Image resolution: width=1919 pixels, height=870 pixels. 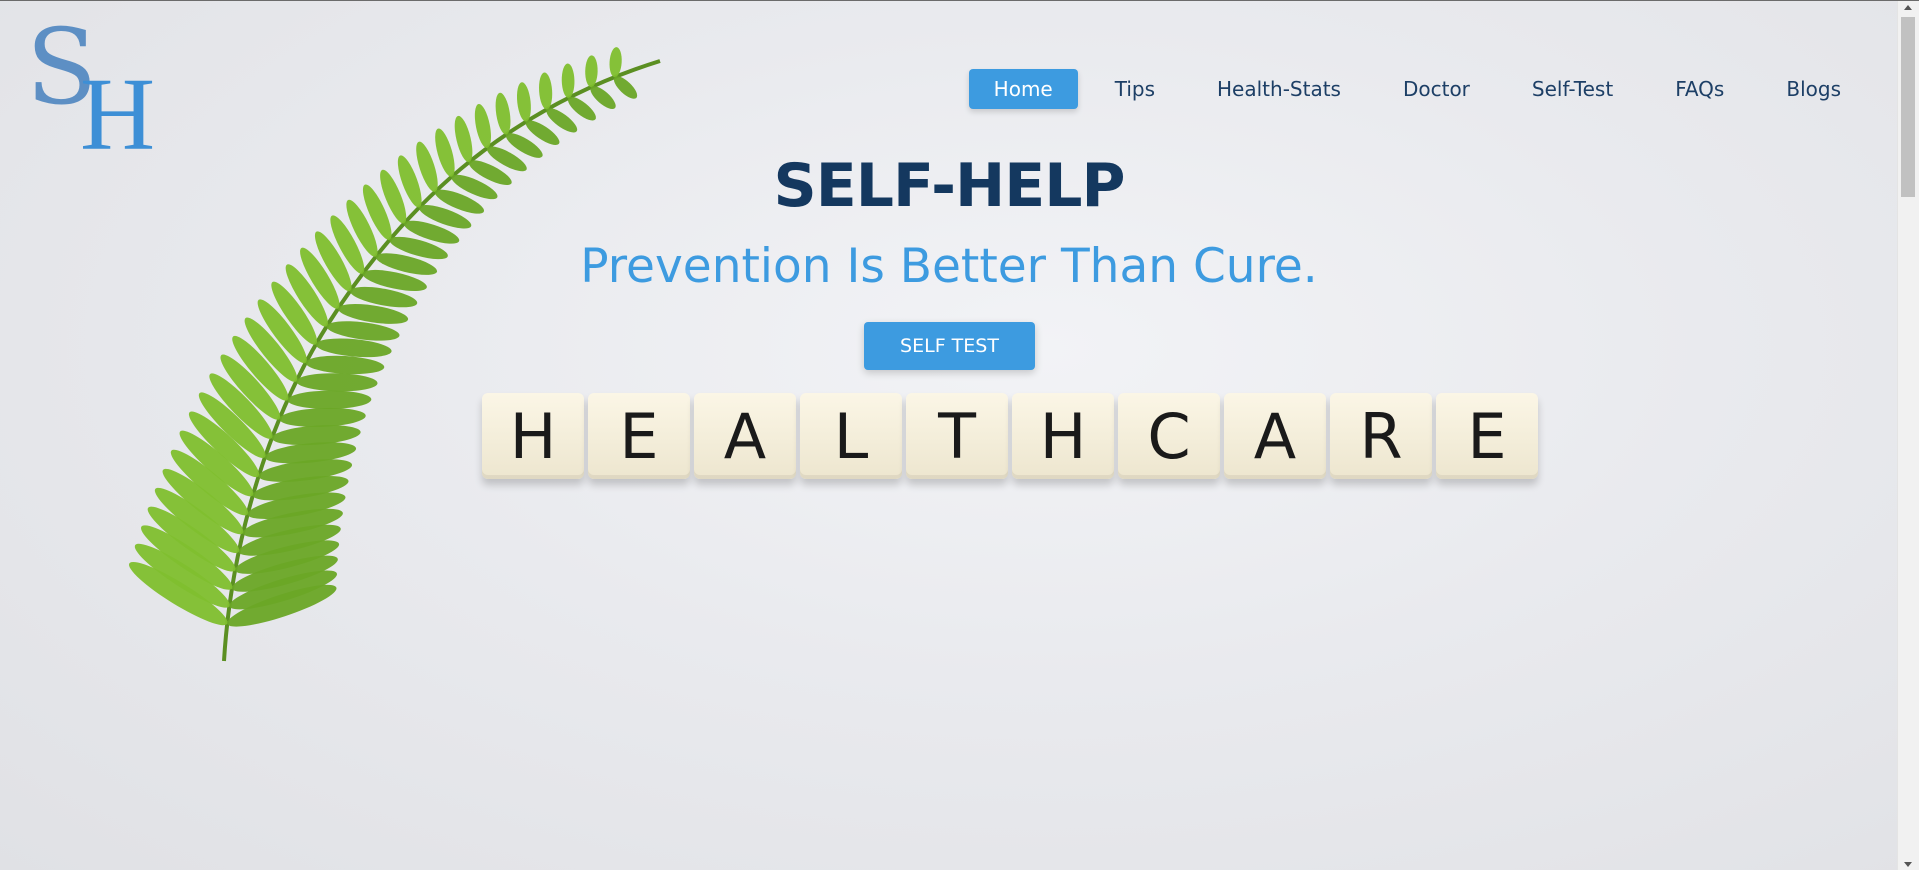 I want to click on nav-doctor: Doctor, so click(x=1436, y=89).